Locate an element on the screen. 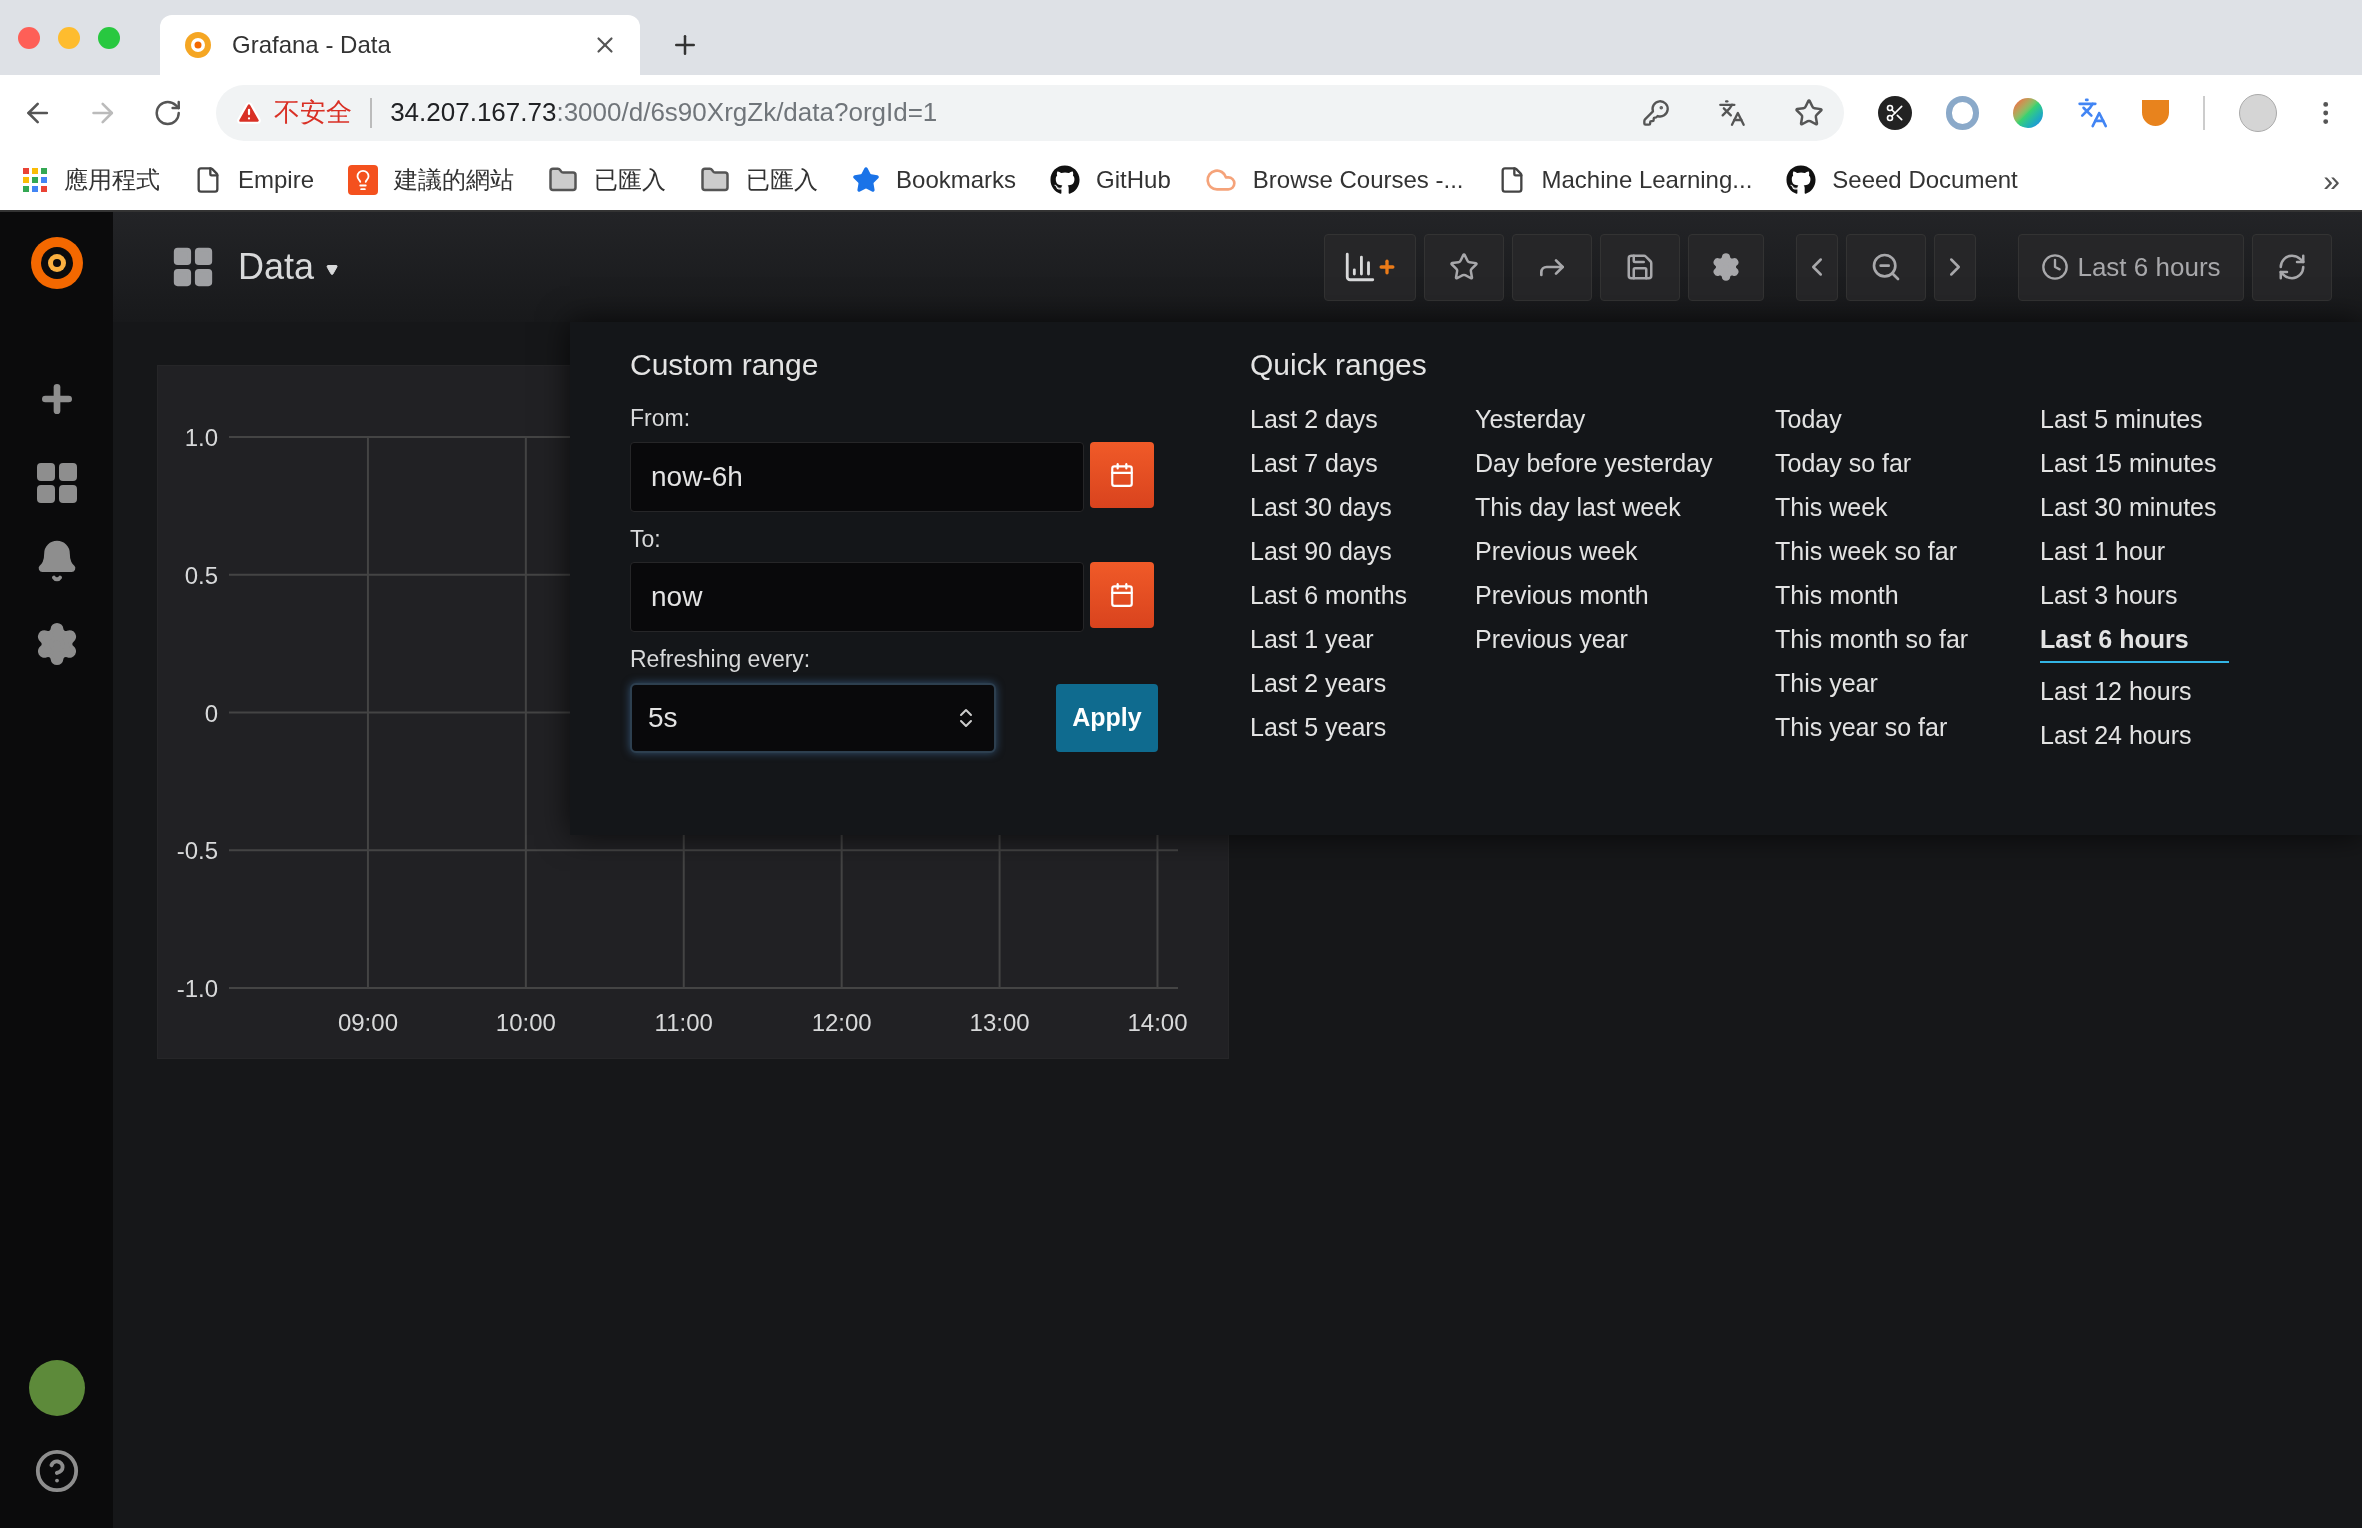  quick-range-link: Last 6 hours is located at coordinates (2134, 640).